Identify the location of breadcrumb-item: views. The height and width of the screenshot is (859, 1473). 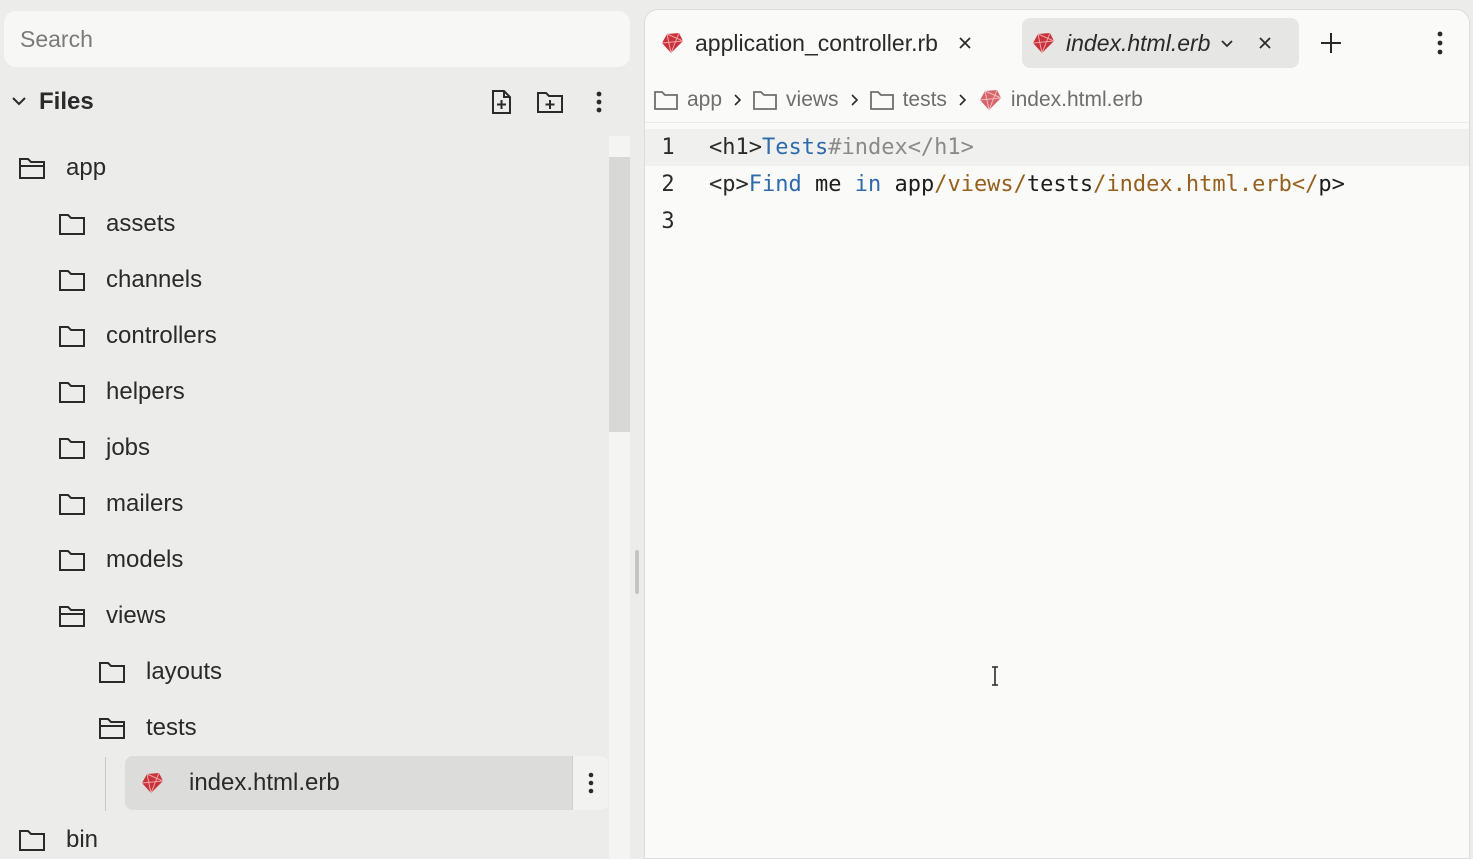
(795, 100).